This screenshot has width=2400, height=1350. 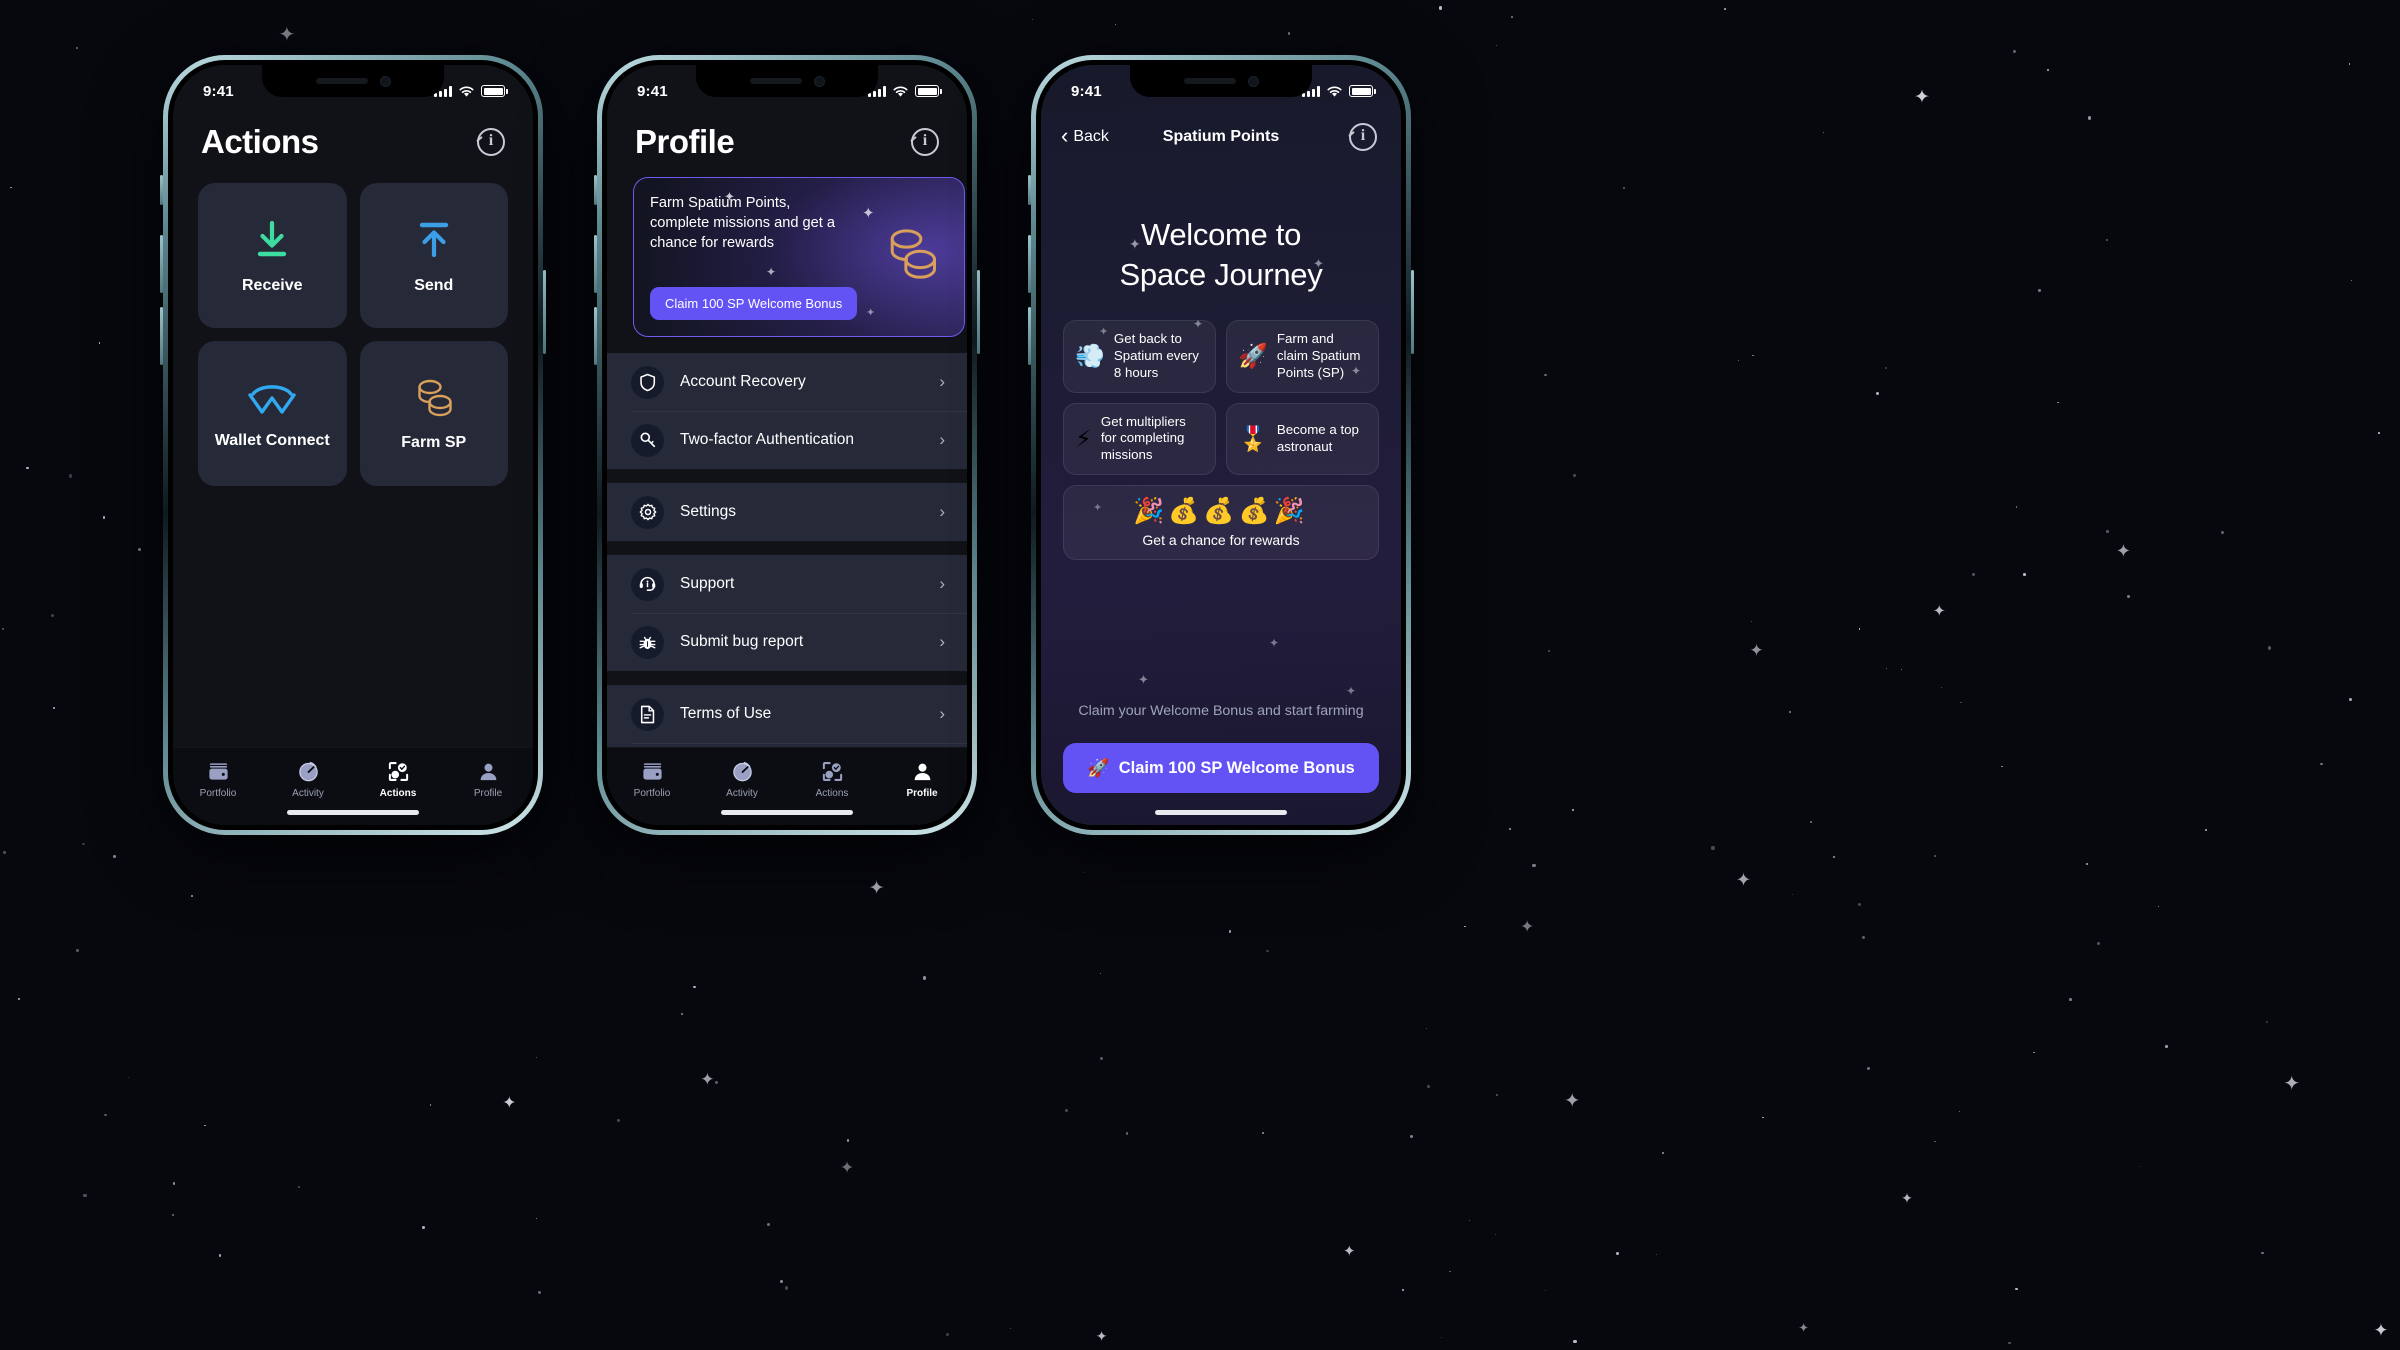 I want to click on actions-icon, so click(x=832, y=771).